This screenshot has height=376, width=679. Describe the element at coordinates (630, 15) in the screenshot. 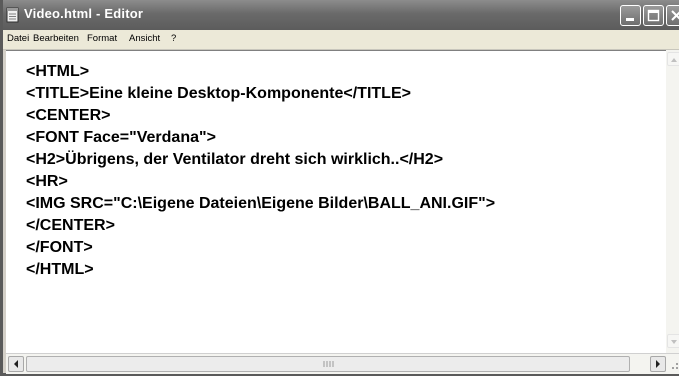

I see `minimize-button` at that location.